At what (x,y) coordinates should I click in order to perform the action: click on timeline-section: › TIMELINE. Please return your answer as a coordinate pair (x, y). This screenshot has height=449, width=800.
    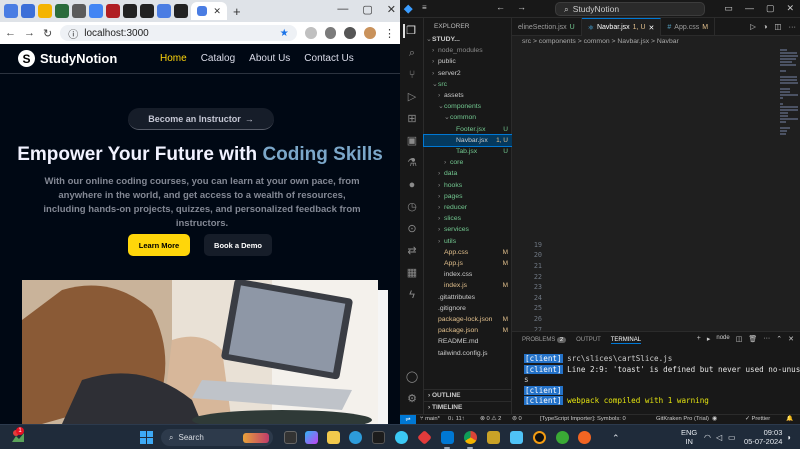
    Looking at the image, I should click on (468, 407).